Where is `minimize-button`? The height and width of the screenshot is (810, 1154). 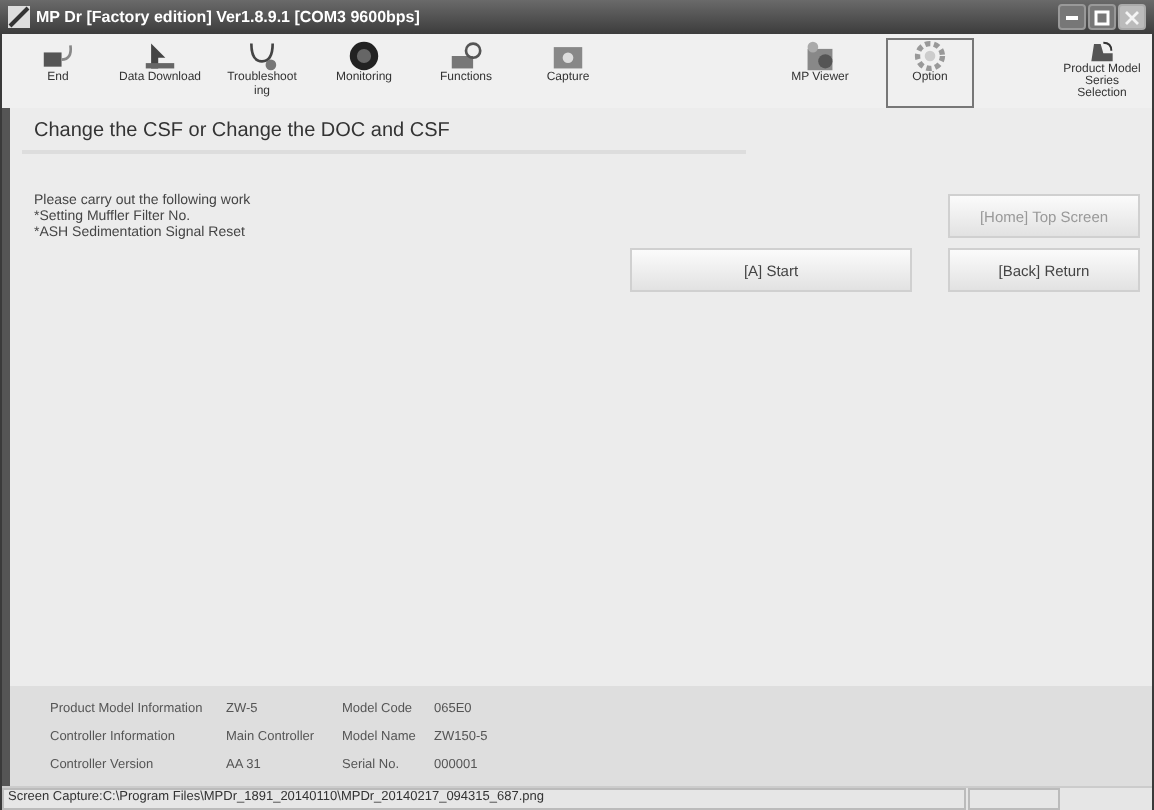
minimize-button is located at coordinates (1072, 17).